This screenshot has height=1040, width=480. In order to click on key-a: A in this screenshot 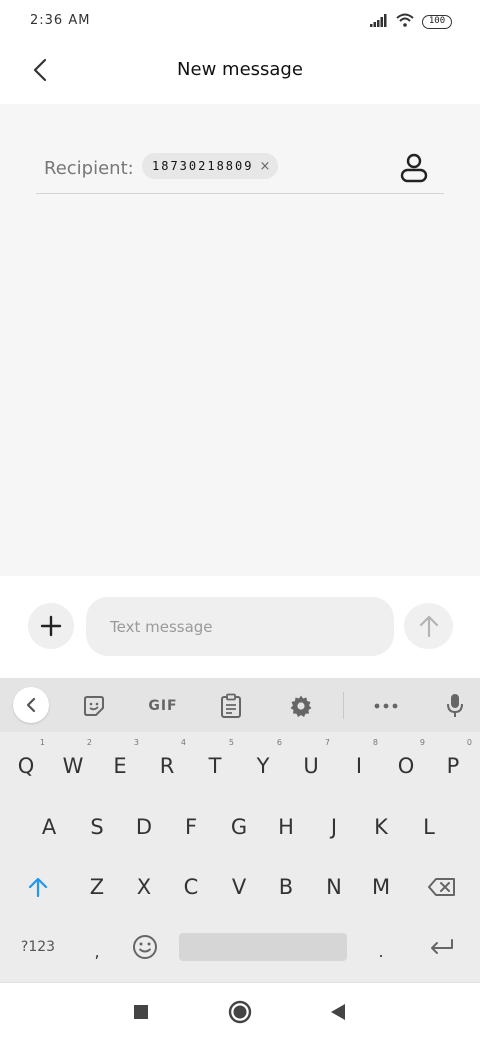, I will do `click(49, 827)`.